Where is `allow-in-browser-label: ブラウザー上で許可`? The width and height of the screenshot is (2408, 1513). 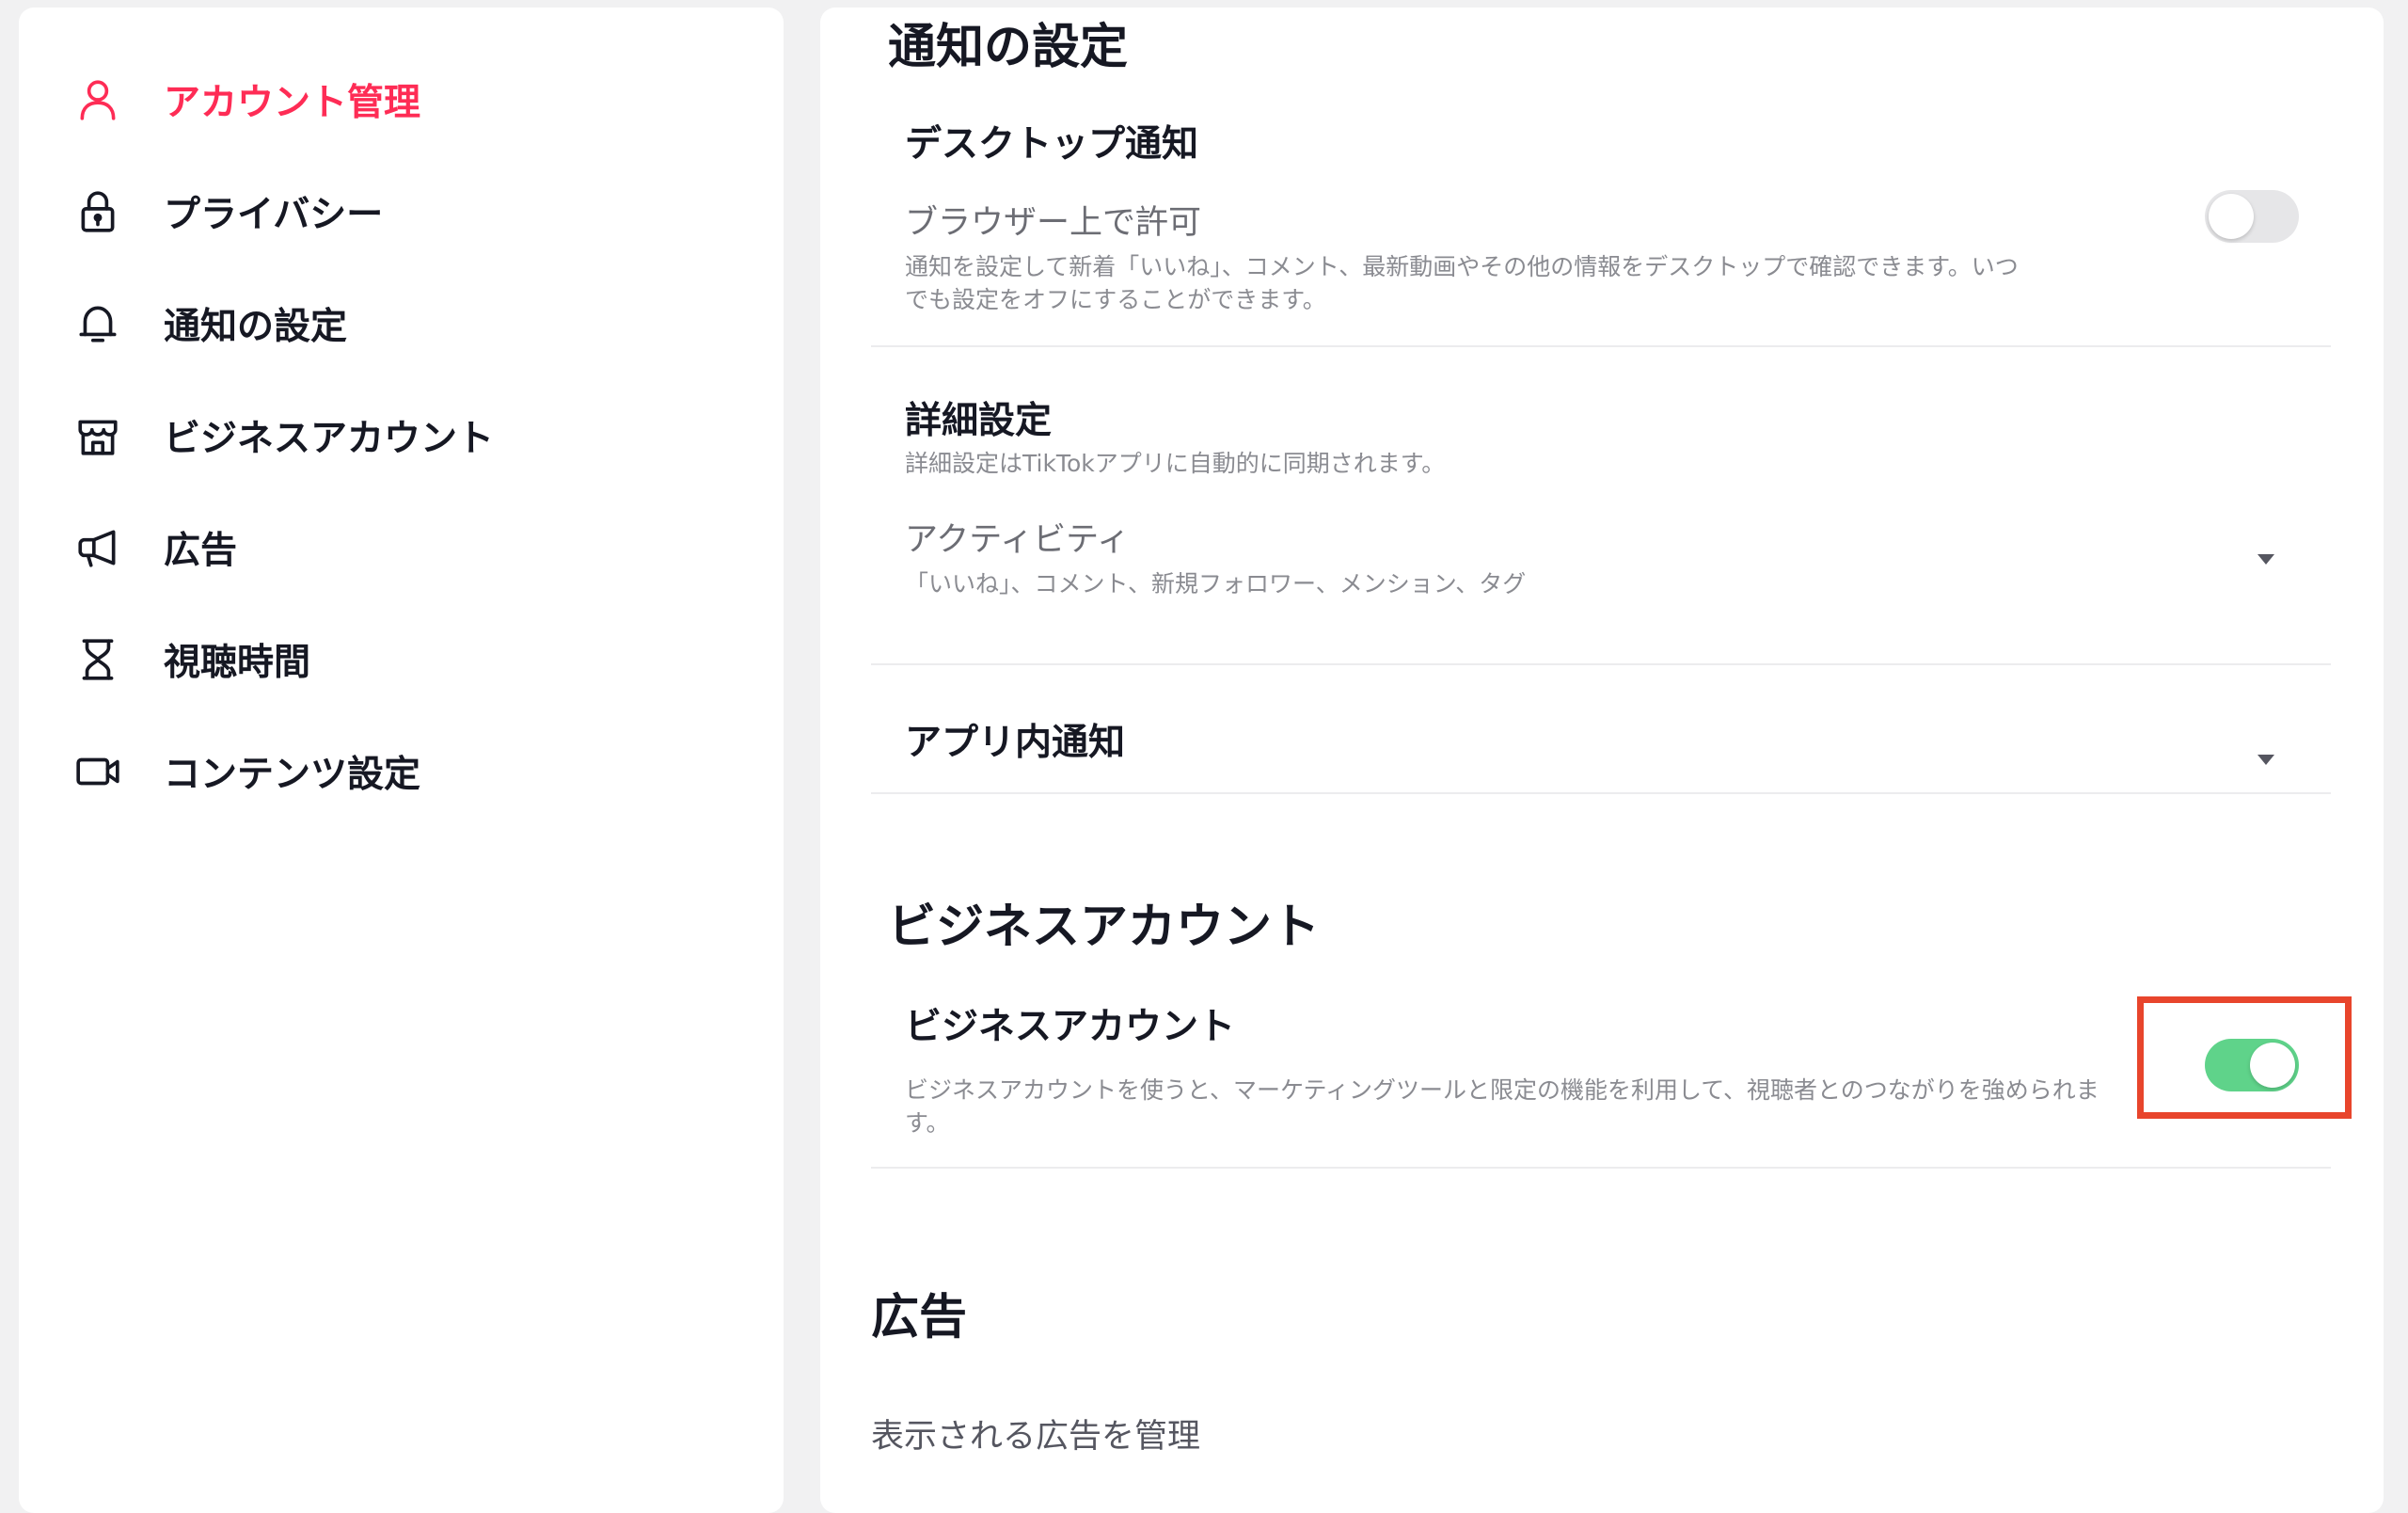 allow-in-browser-label: ブラウザー上で許可 is located at coordinates (1053, 223).